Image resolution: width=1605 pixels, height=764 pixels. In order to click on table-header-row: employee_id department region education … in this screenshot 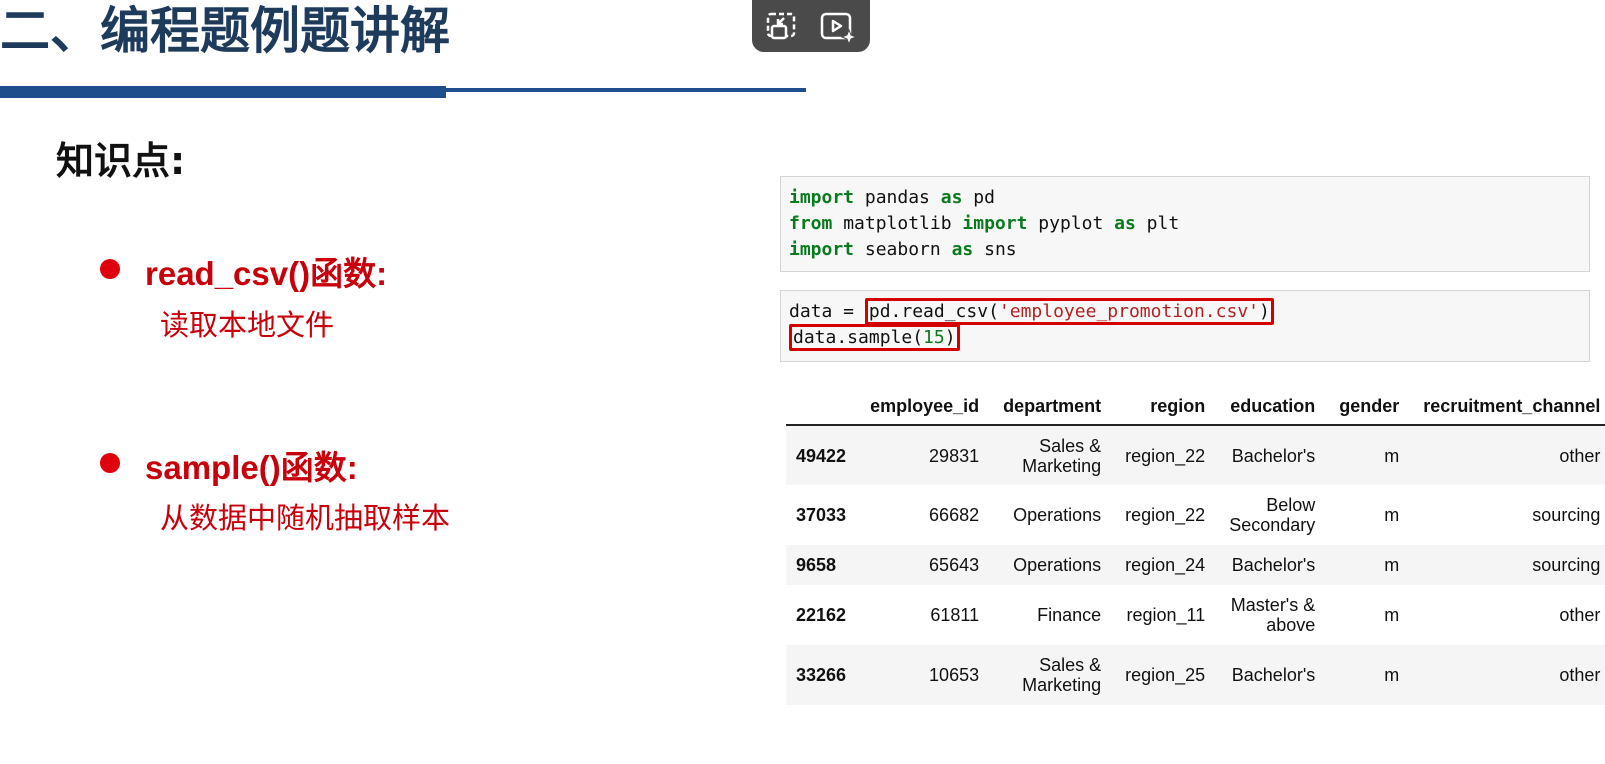, I will do `click(1195, 406)`.